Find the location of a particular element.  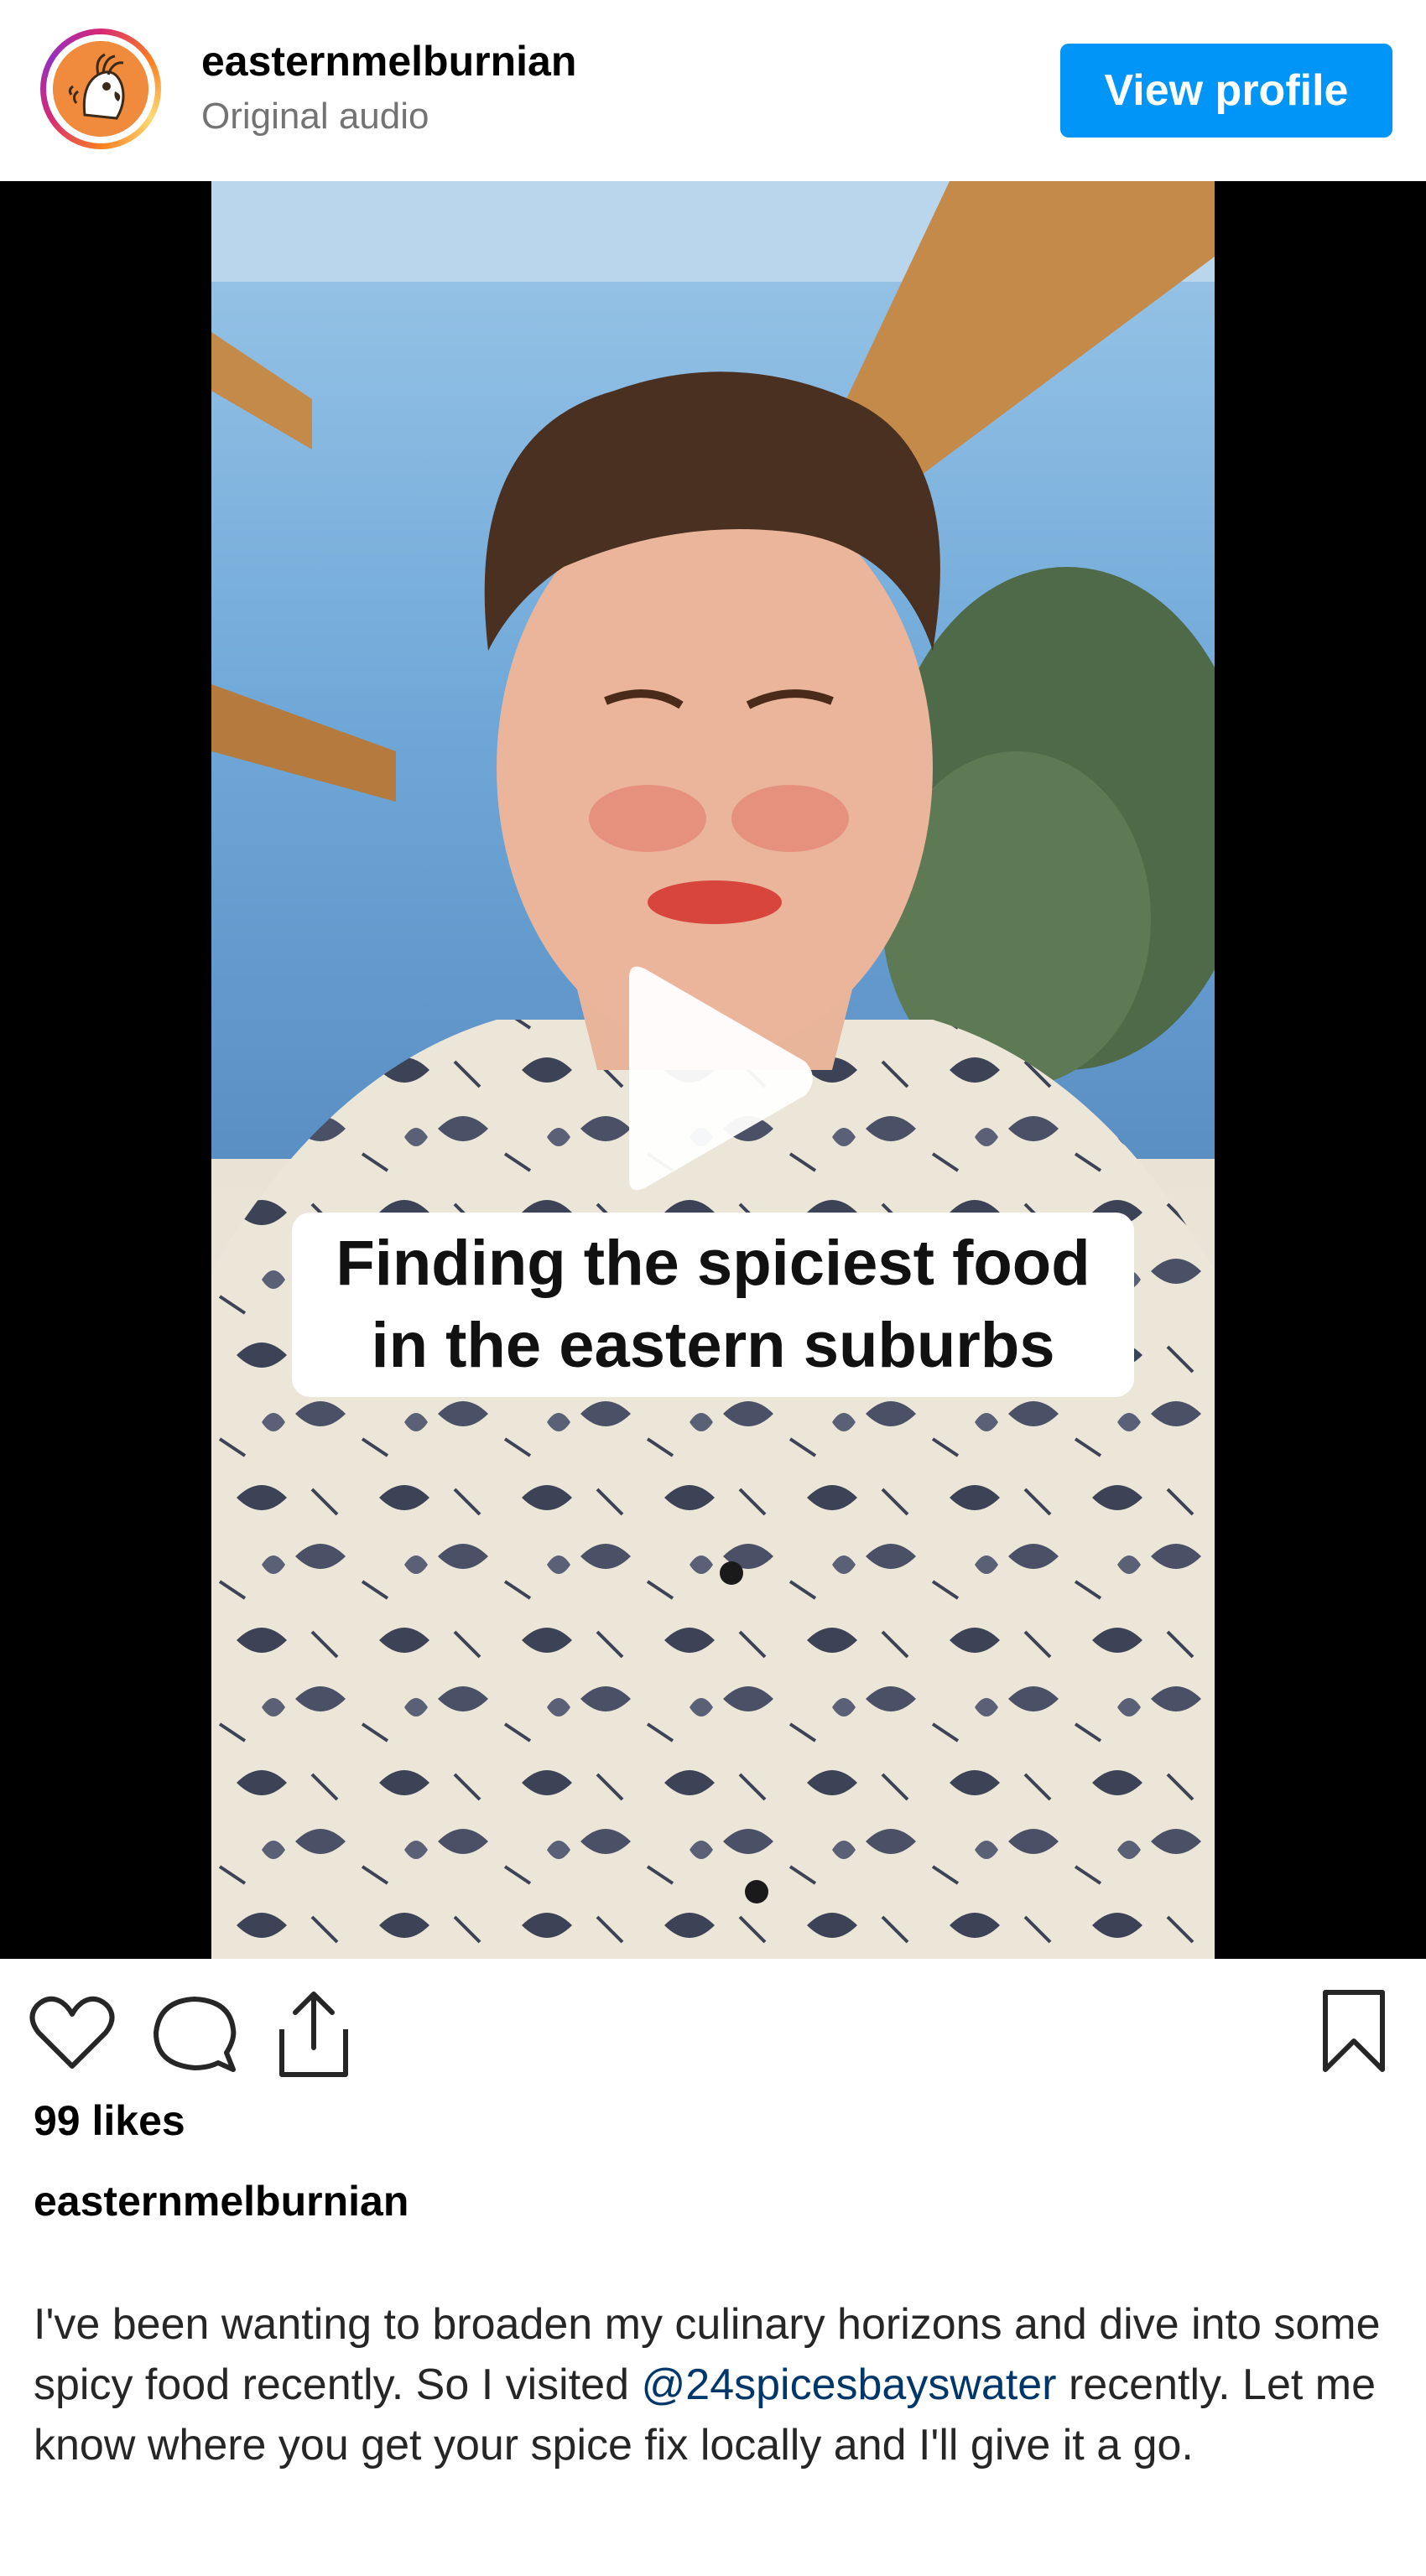

comment-icon is located at coordinates (194, 2036).